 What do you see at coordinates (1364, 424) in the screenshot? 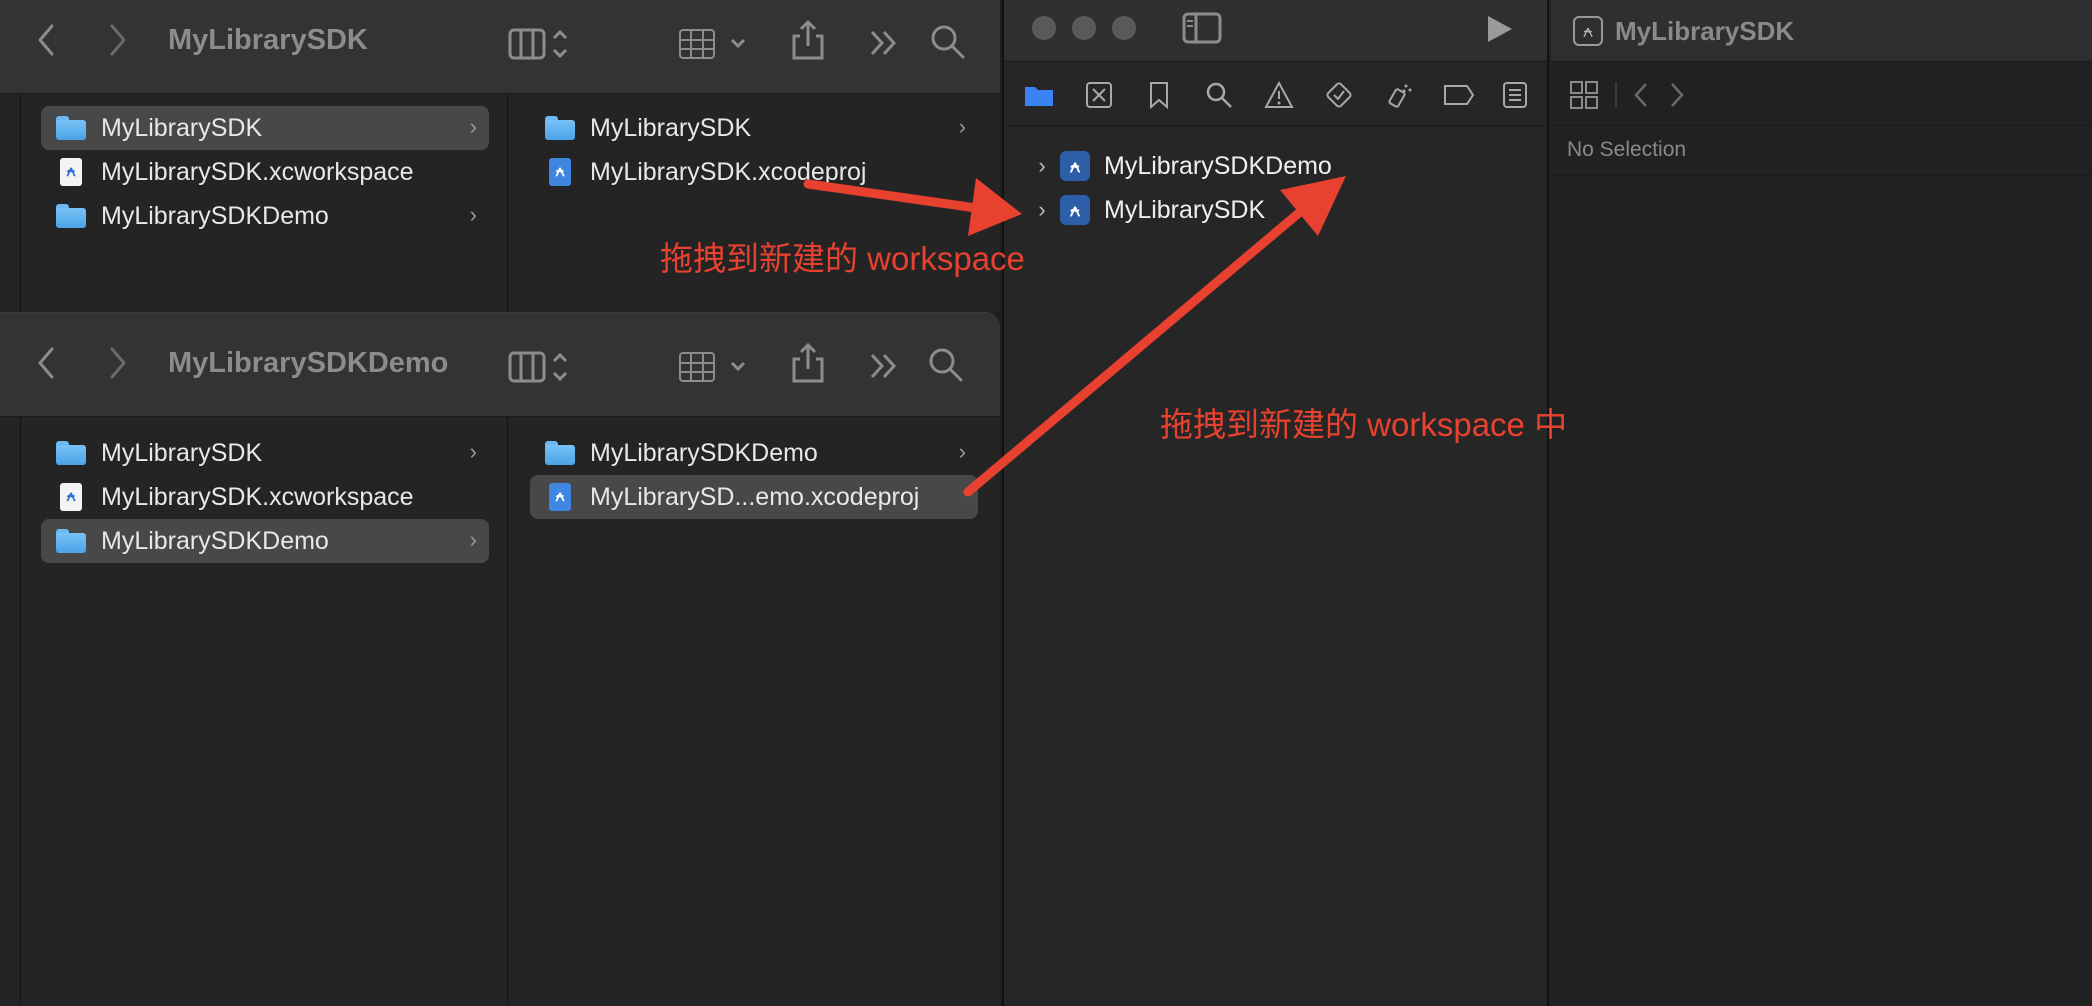
I see `annotation-text: 拖拽到新建的 workspace 中` at bounding box center [1364, 424].